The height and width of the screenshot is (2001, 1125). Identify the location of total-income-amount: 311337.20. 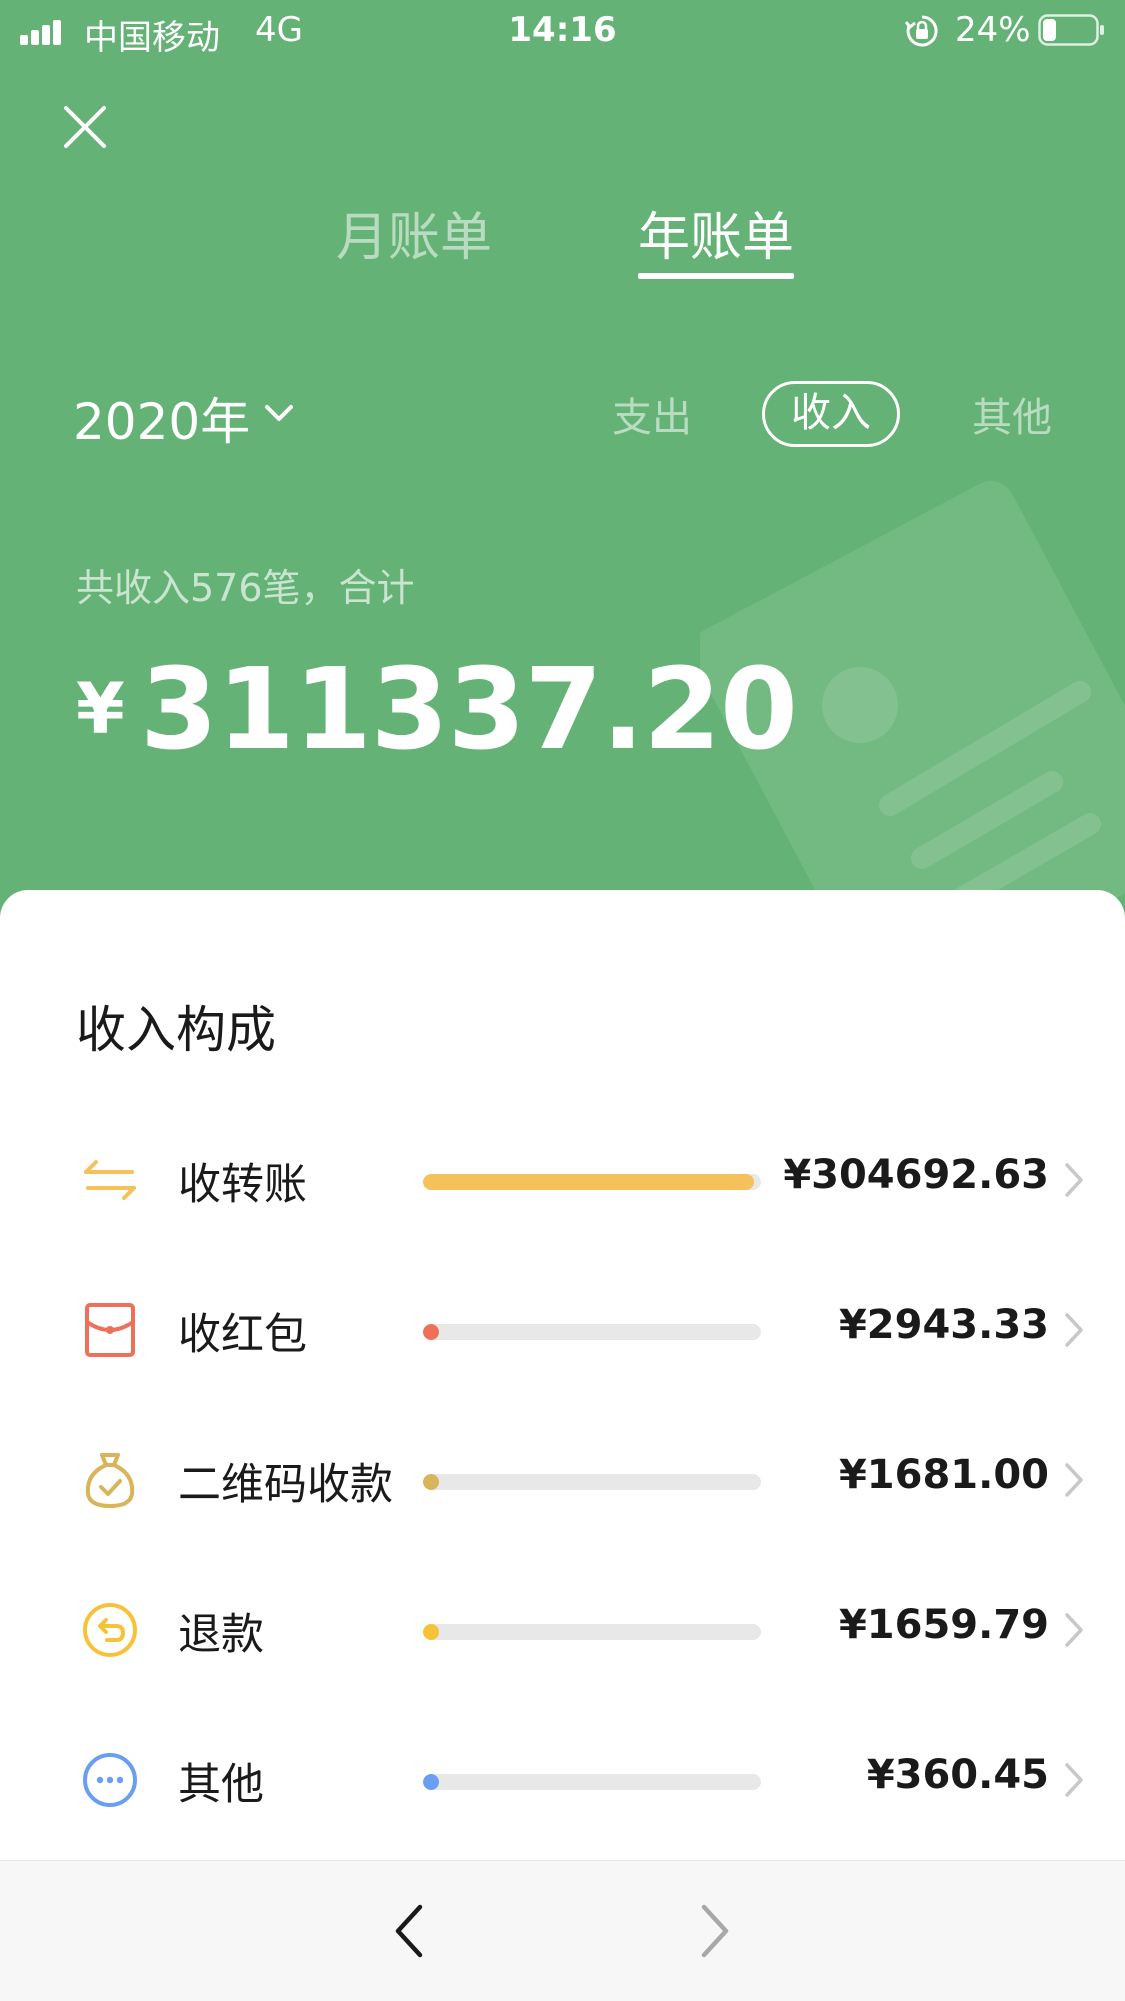
(469, 710).